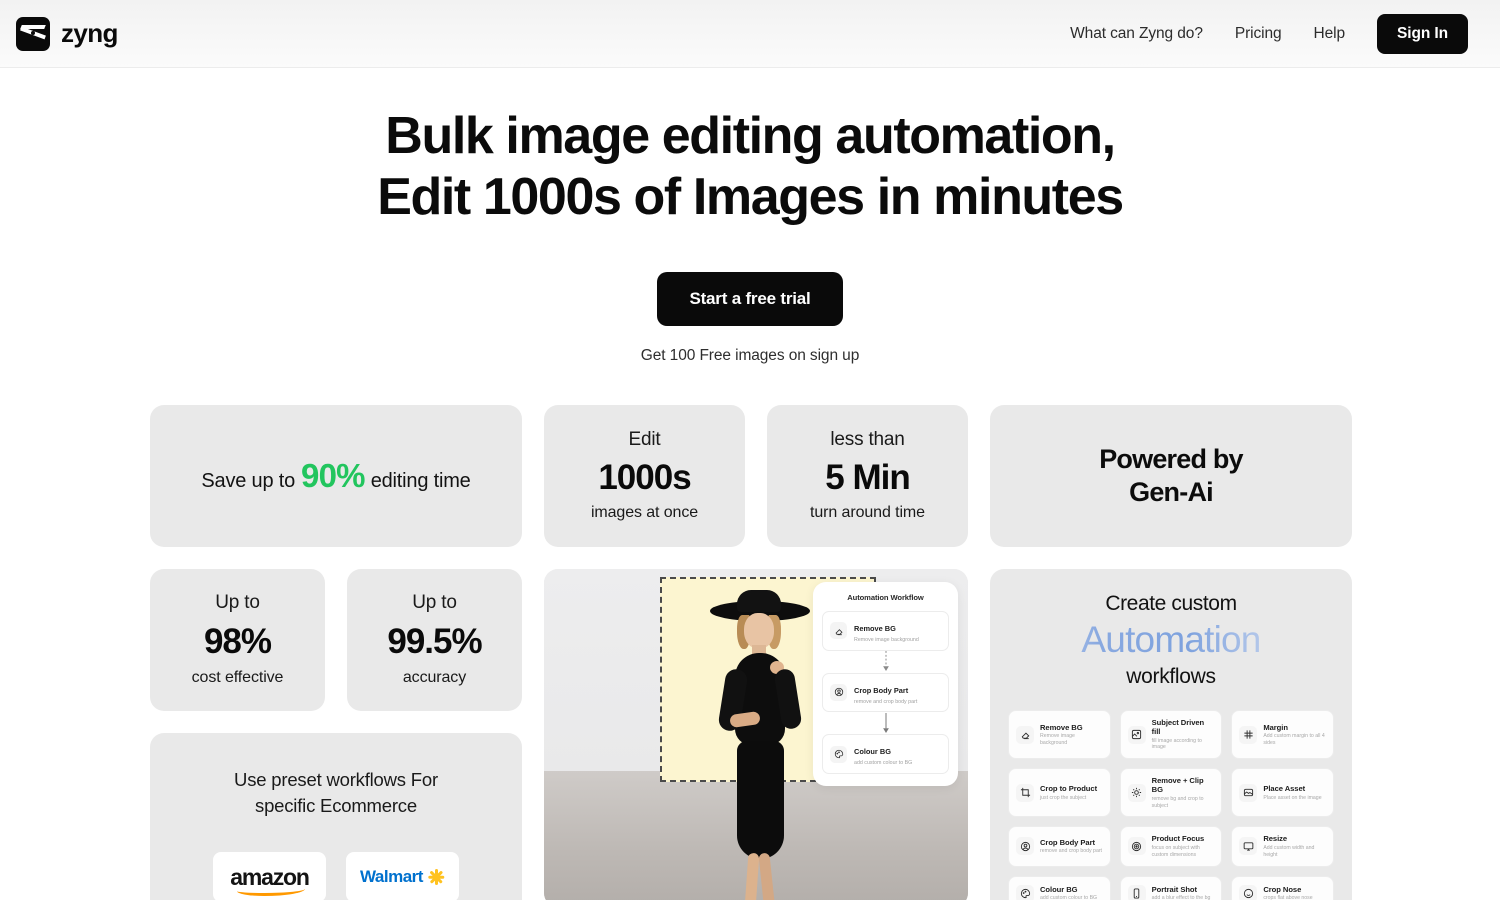 The image size is (1500, 900). I want to click on chip-name: Colour BG, so click(1059, 889).